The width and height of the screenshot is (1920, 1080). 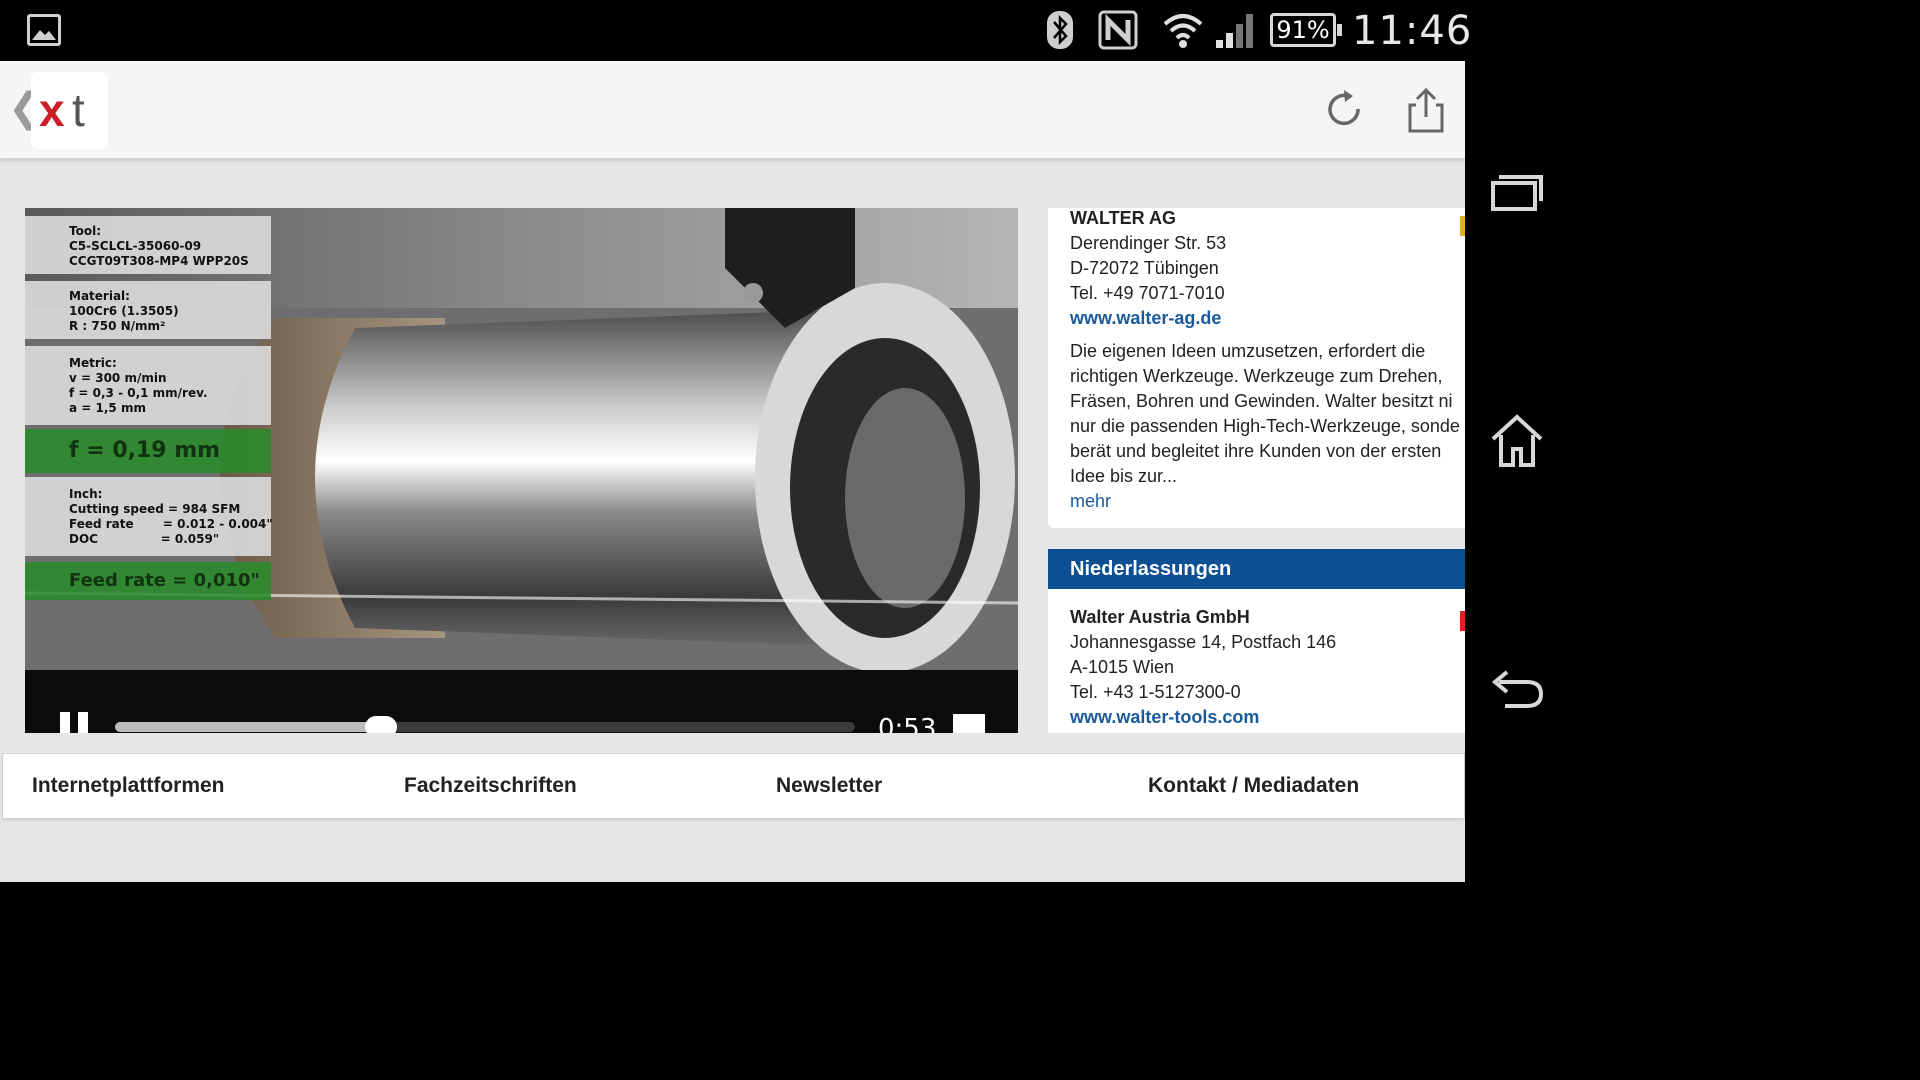 I want to click on video-time: 0:53, so click(x=907, y=723).